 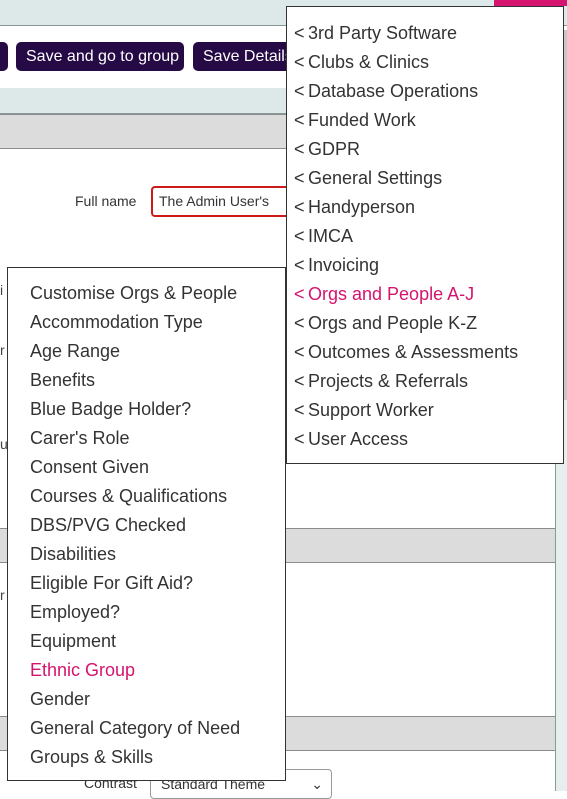 What do you see at coordinates (146, 409) in the screenshot?
I see `submenu-item: Blue Badge Holder?` at bounding box center [146, 409].